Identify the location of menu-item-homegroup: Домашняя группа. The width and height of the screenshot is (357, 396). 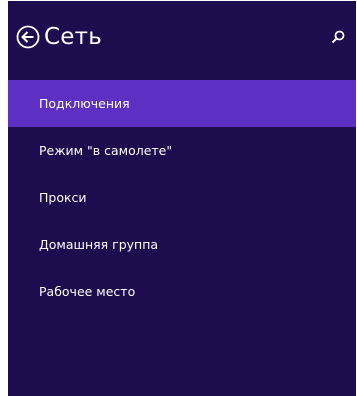
(182, 244).